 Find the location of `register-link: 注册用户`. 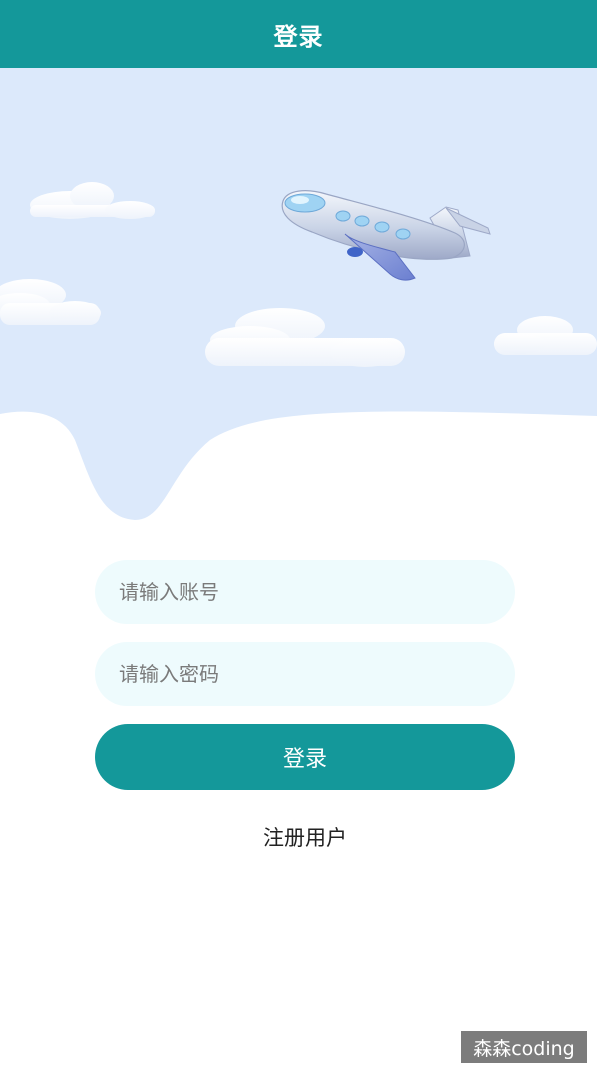

register-link: 注册用户 is located at coordinates (305, 837).